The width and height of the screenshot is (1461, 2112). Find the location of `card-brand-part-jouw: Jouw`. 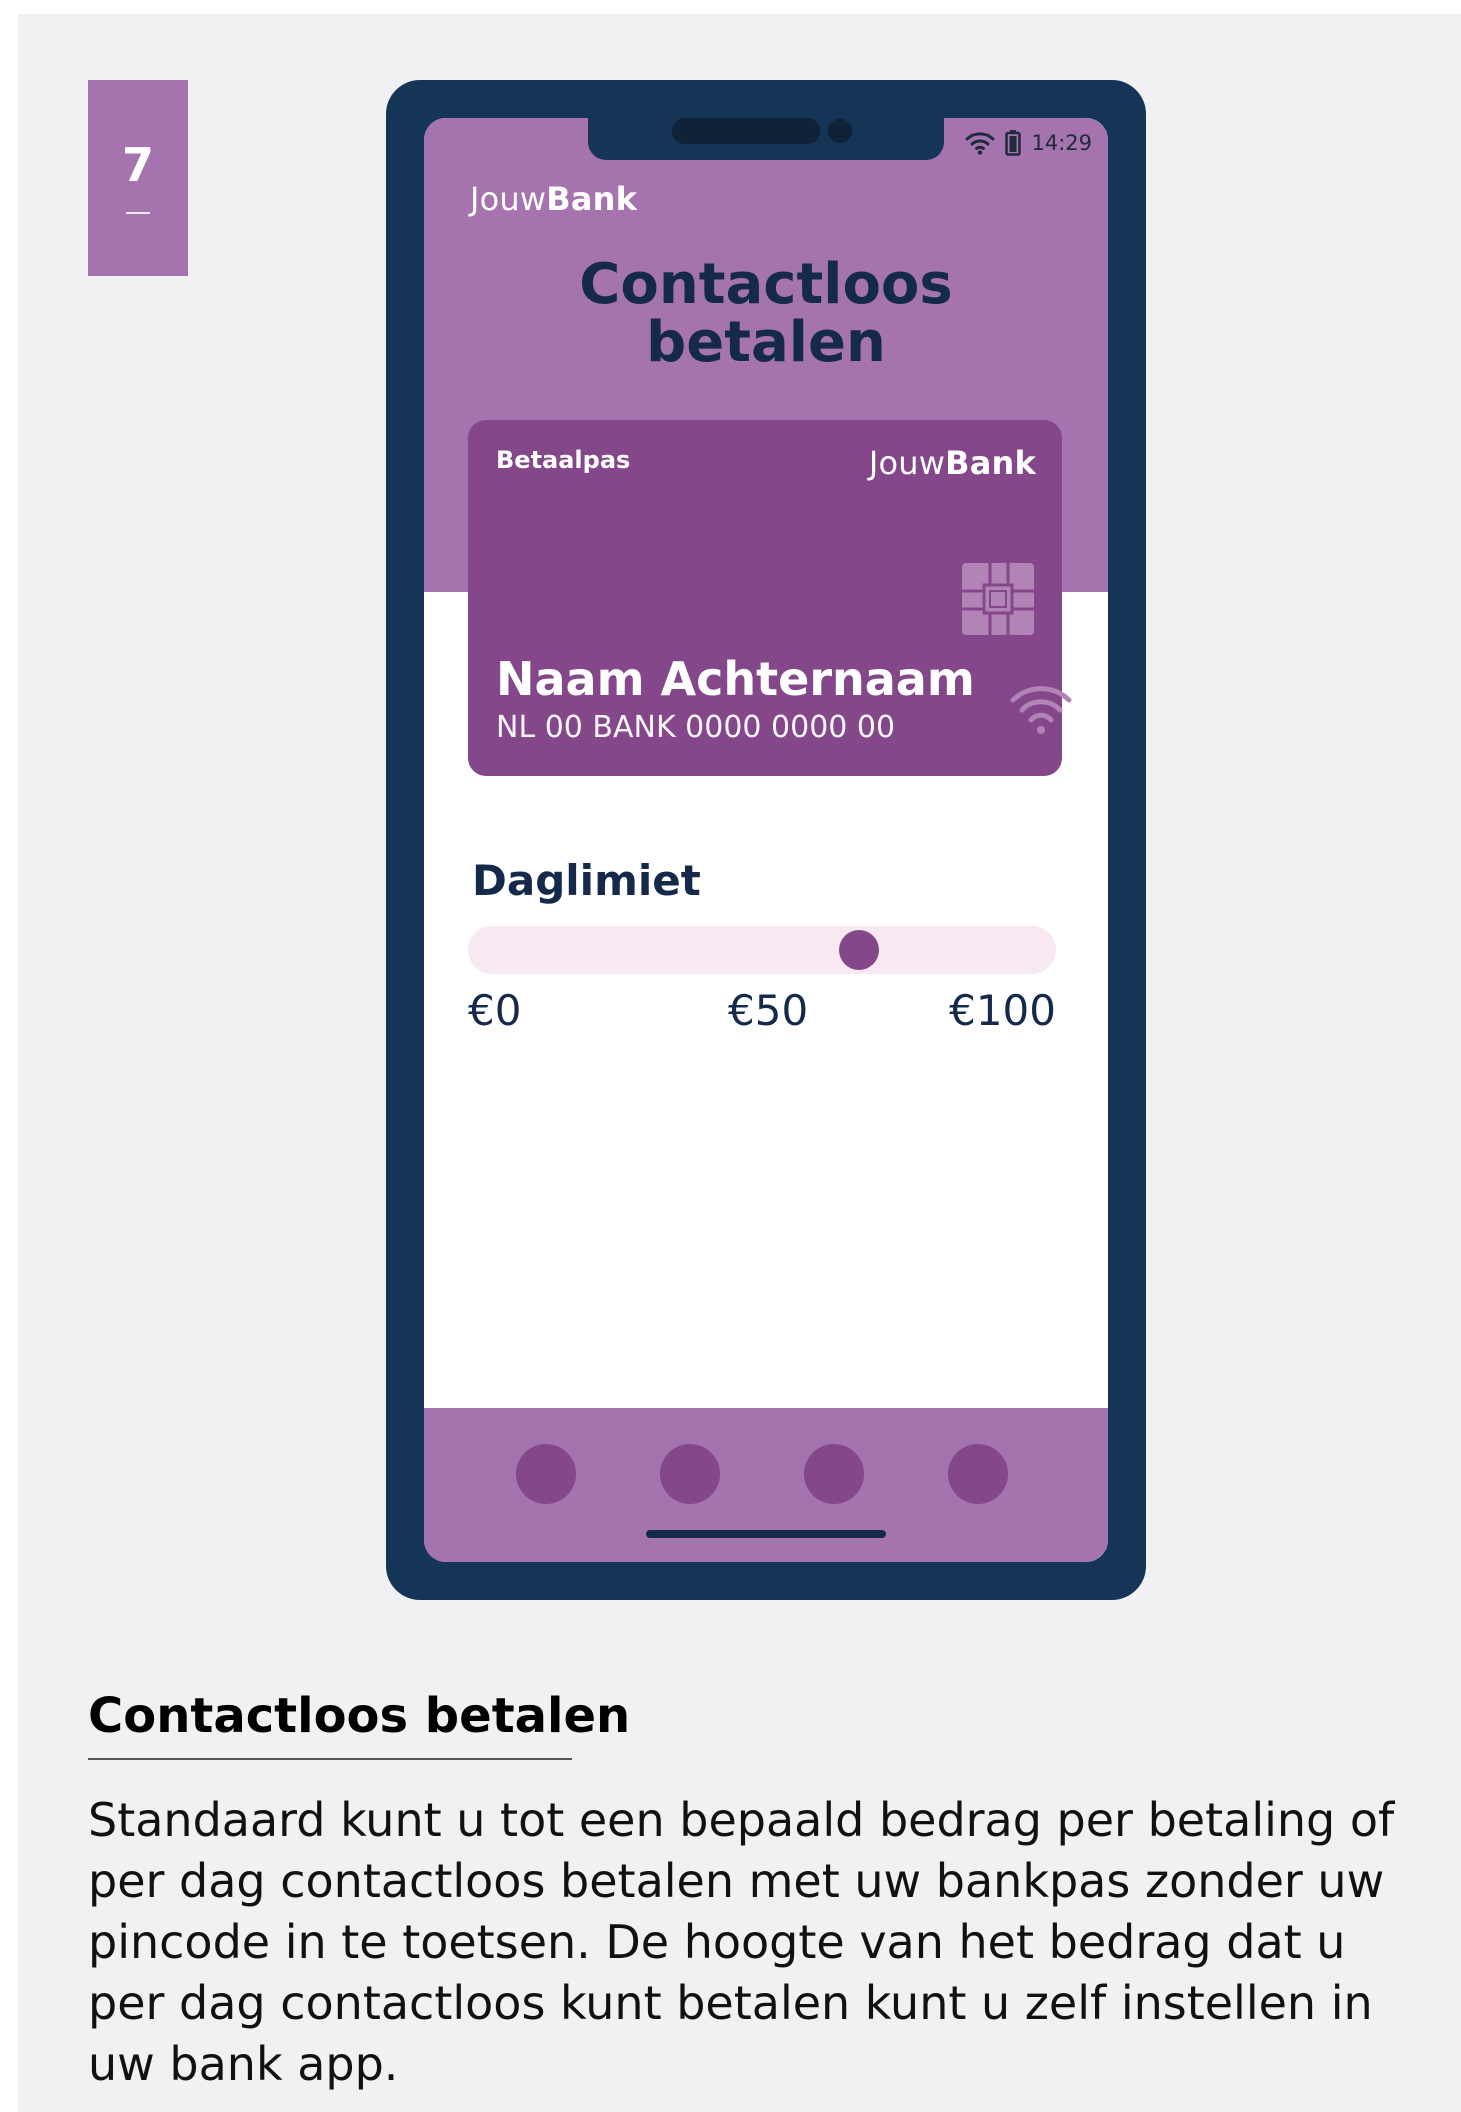

card-brand-part-jouw: Jouw is located at coordinates (907, 463).